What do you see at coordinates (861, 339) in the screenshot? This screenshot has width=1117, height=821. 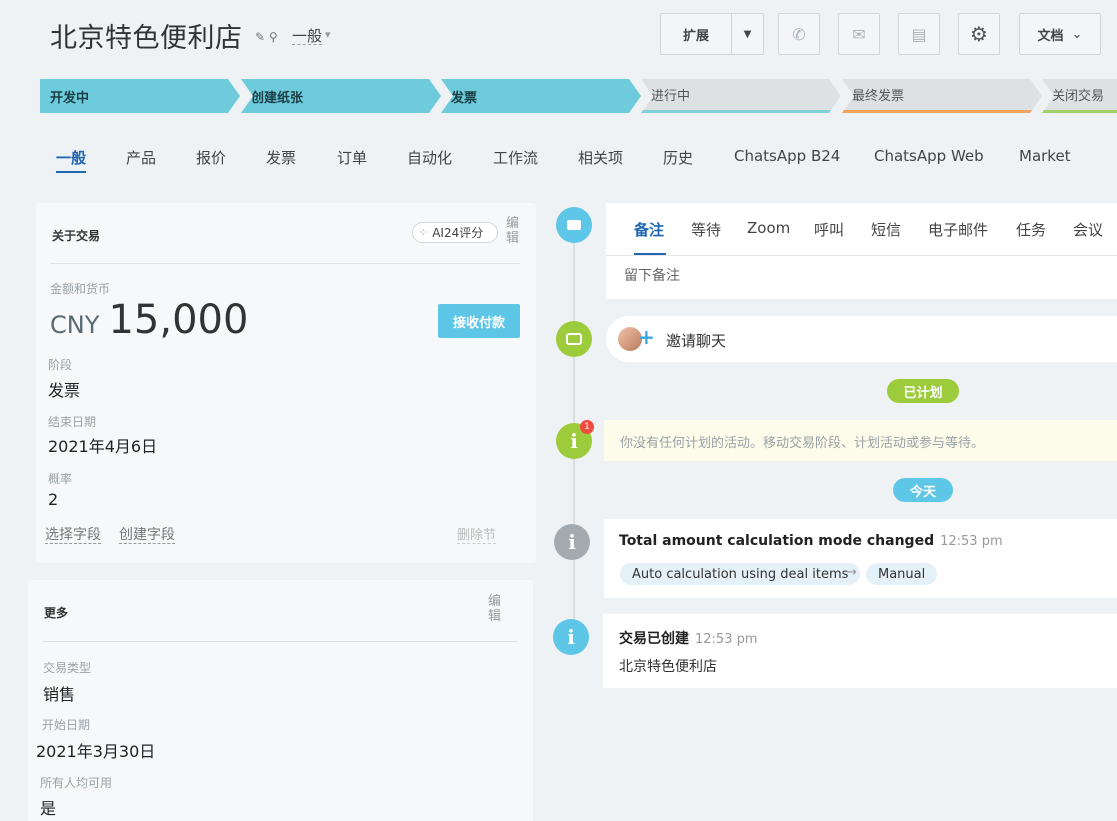 I see `invite-chat-row: + 邀请聊天` at bounding box center [861, 339].